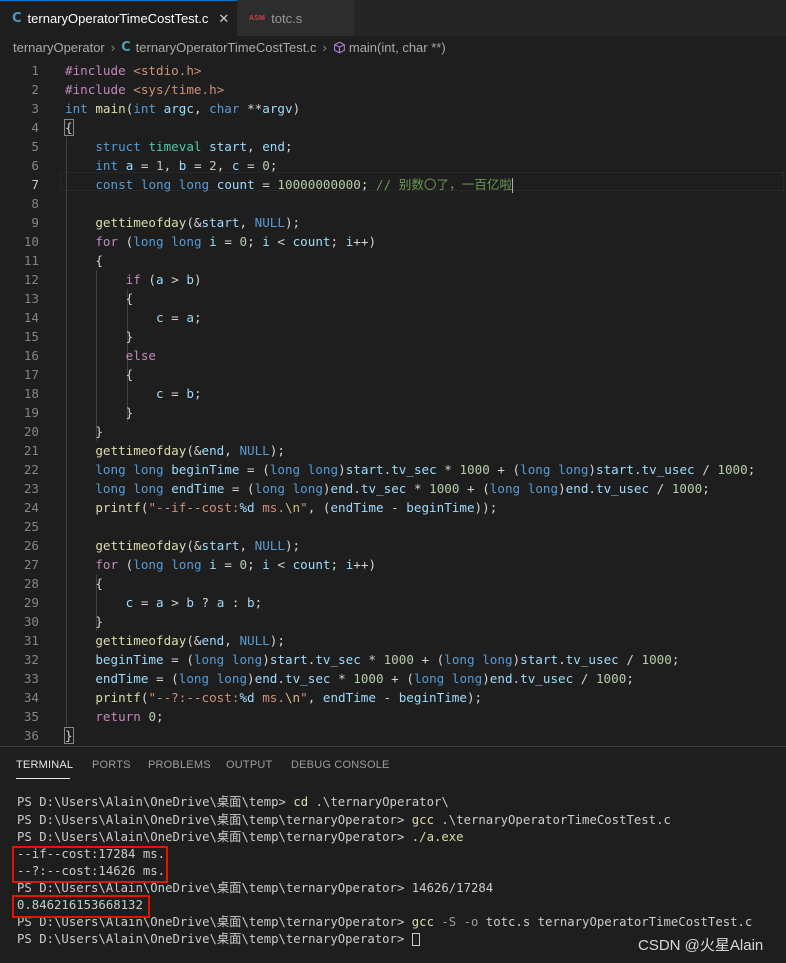  Describe the element at coordinates (31, 317) in the screenshot. I see `line-number: 14` at that location.